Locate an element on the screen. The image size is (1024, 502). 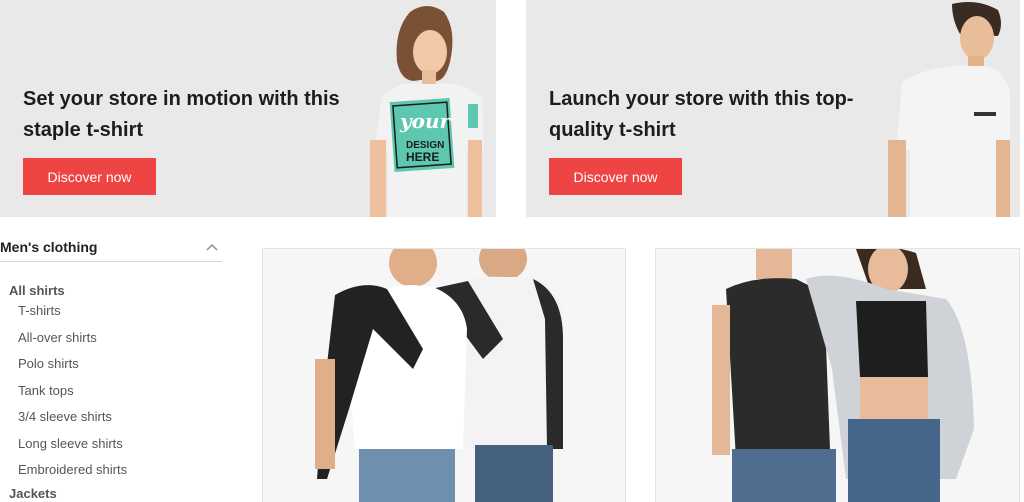
sidebar-section-jackets: Jackets is located at coordinates (115, 493).